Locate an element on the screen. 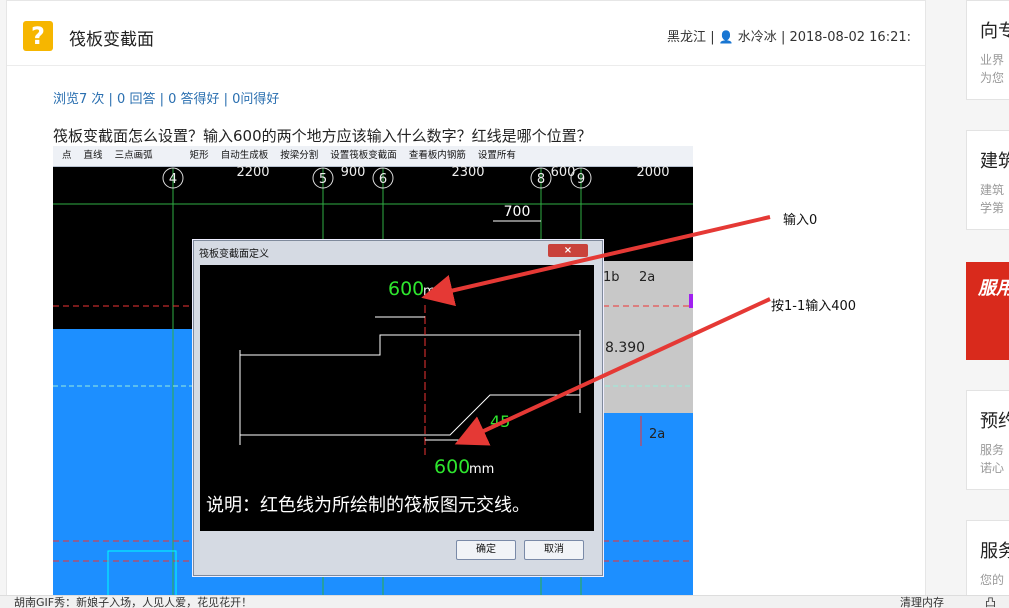 The image size is (1009, 608). axis-number: 5 is located at coordinates (323, 179).